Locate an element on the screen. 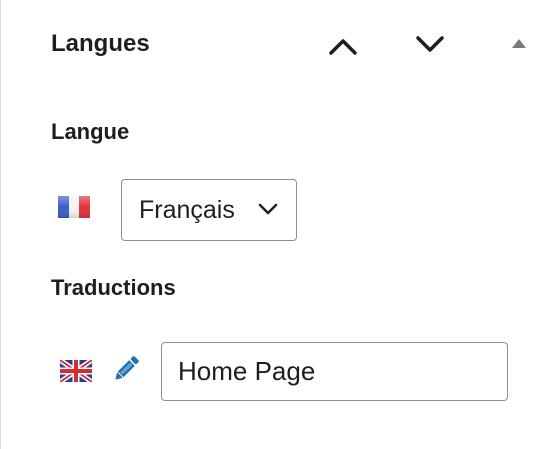  move-up-button is located at coordinates (343, 46).